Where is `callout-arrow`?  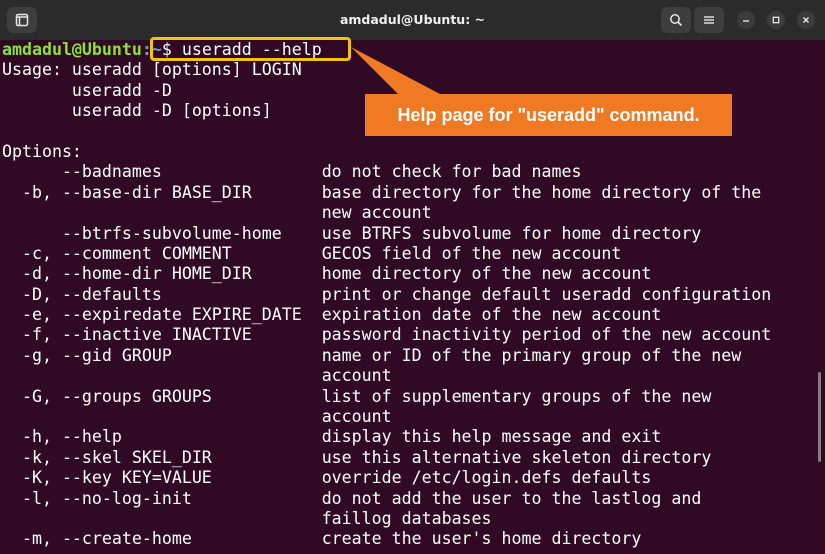
callout-arrow is located at coordinates (395, 70).